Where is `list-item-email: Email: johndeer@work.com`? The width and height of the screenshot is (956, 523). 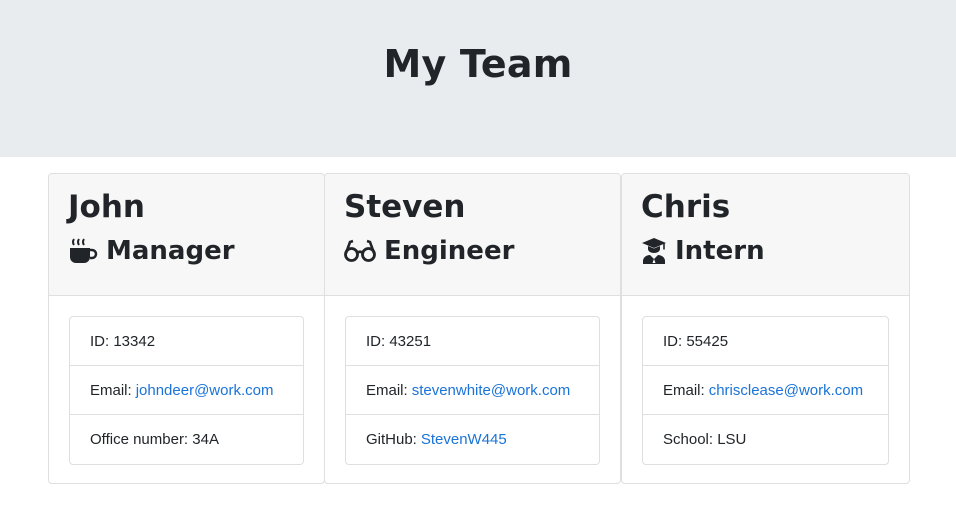
list-item-email: Email: johndeer@work.com is located at coordinates (186, 390).